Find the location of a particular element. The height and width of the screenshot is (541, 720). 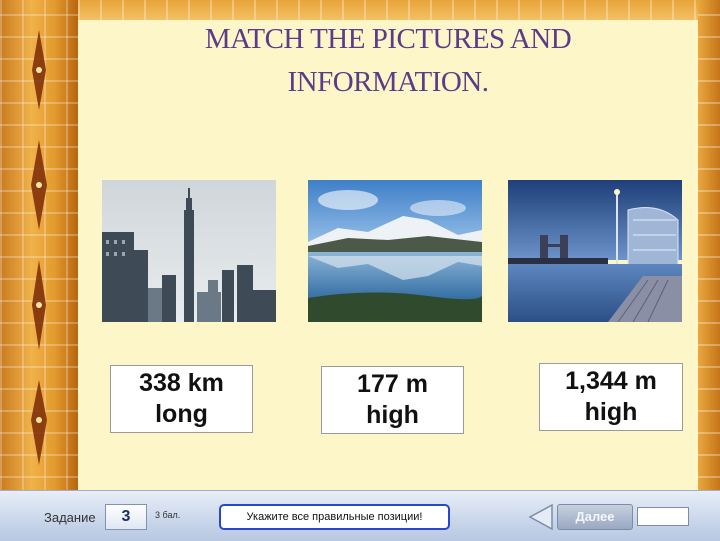

label-3-line-2: high is located at coordinates (611, 412).